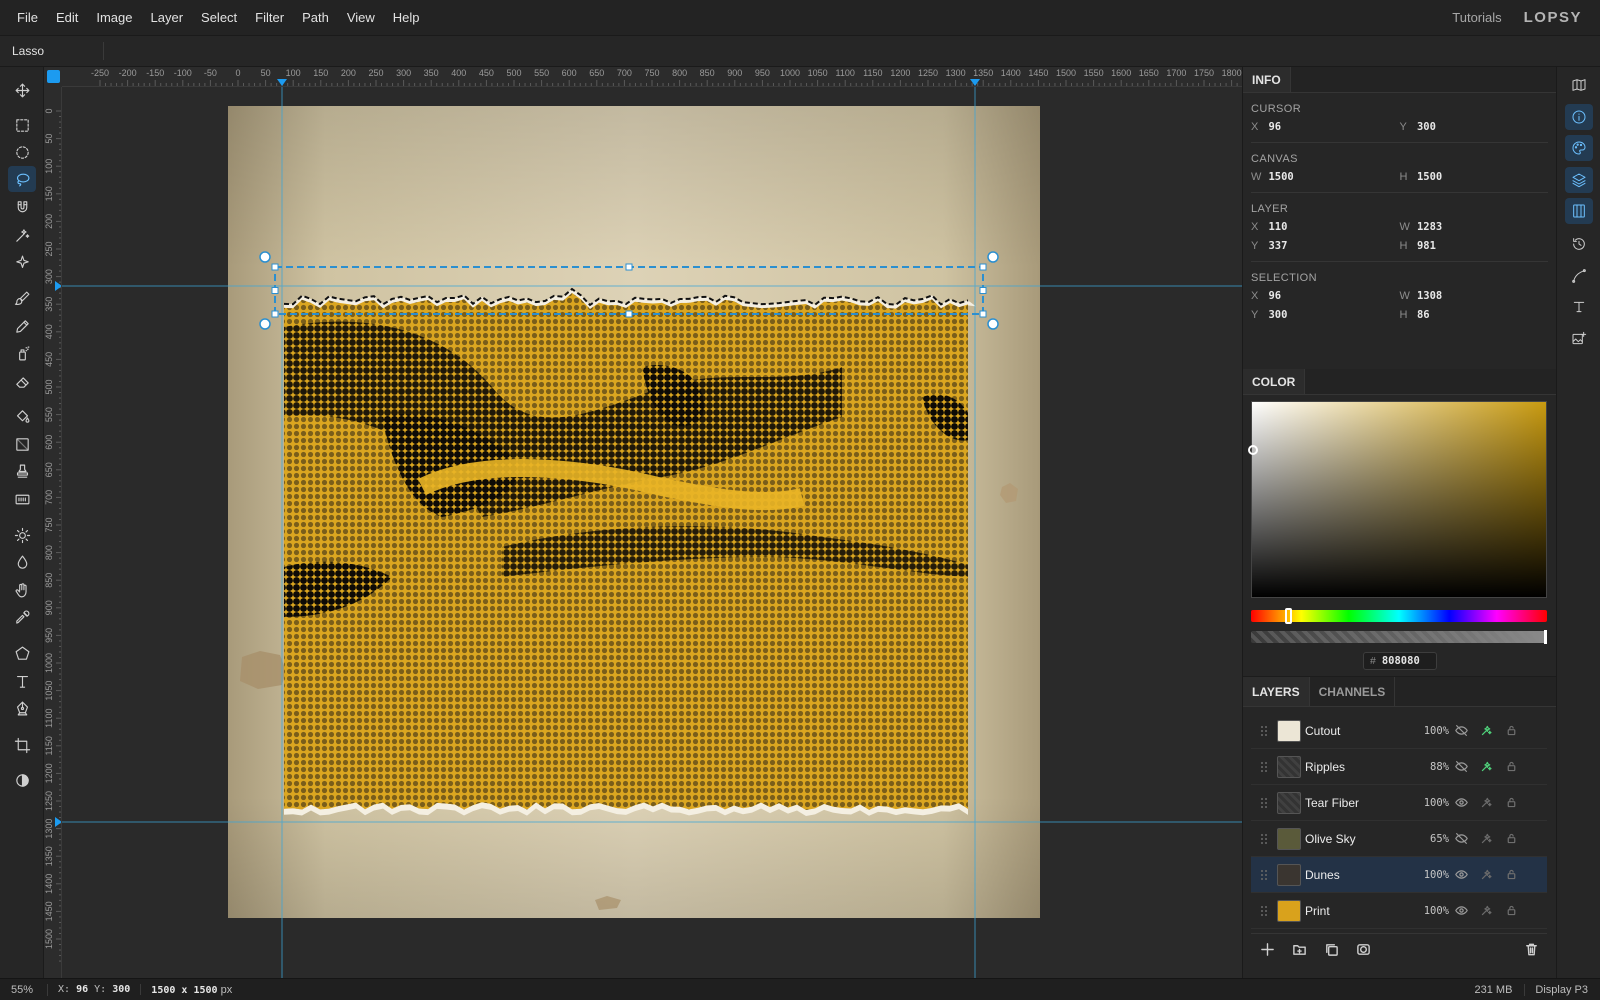  I want to click on shape-tool, so click(22, 653).